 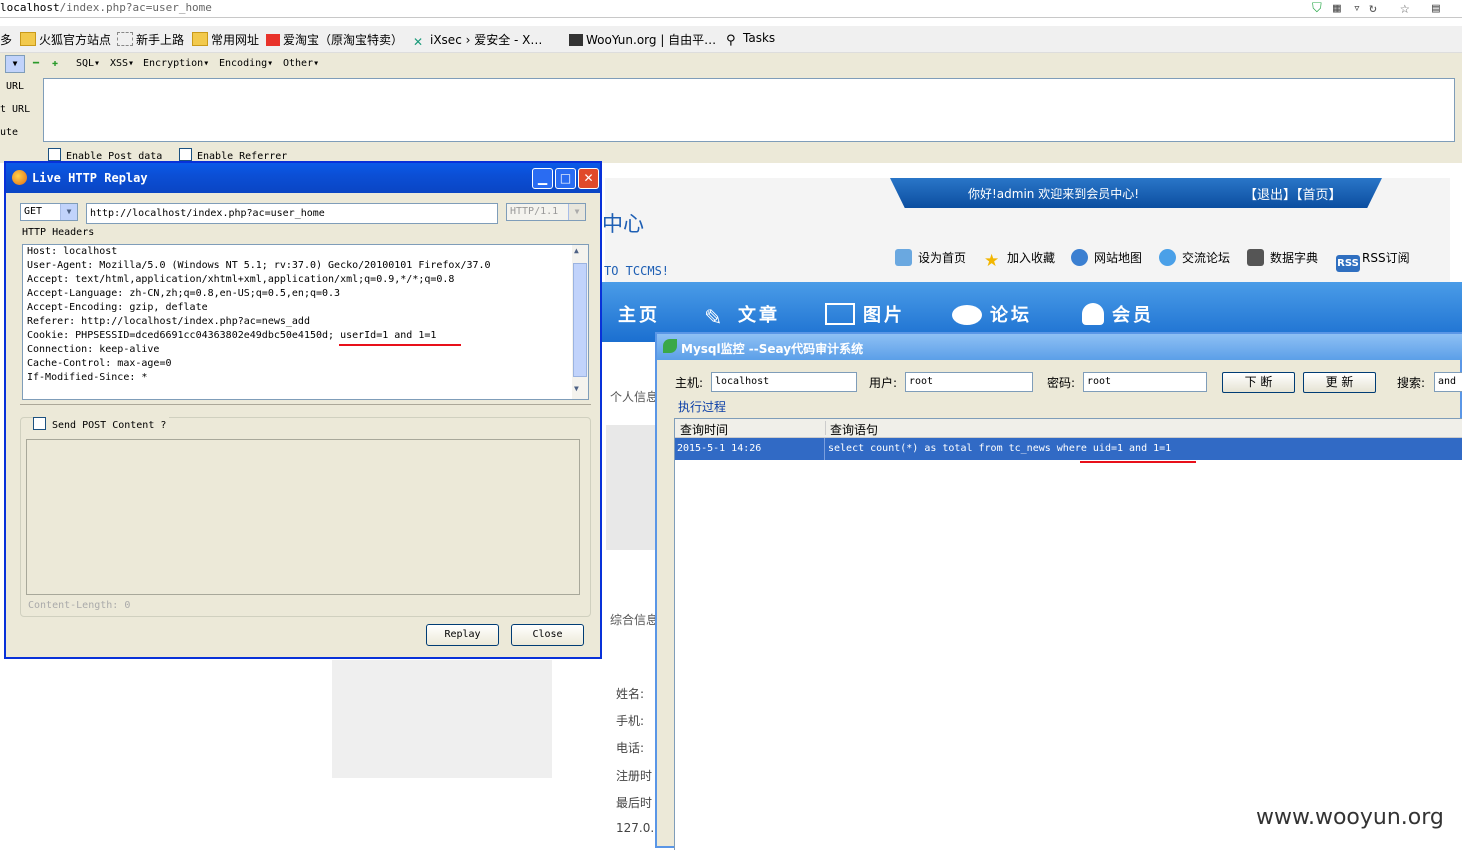 What do you see at coordinates (854, 429) in the screenshot?
I see `column-header-sql: 查询语句` at bounding box center [854, 429].